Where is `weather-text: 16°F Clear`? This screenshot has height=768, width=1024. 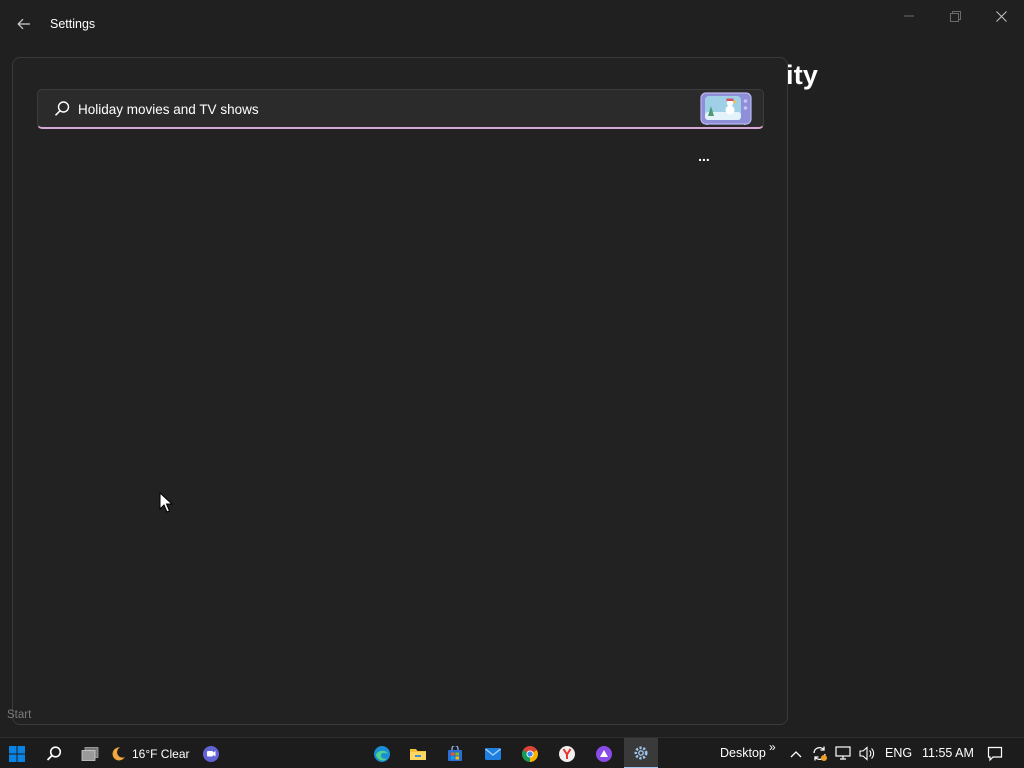
weather-text: 16°F Clear is located at coordinates (161, 753).